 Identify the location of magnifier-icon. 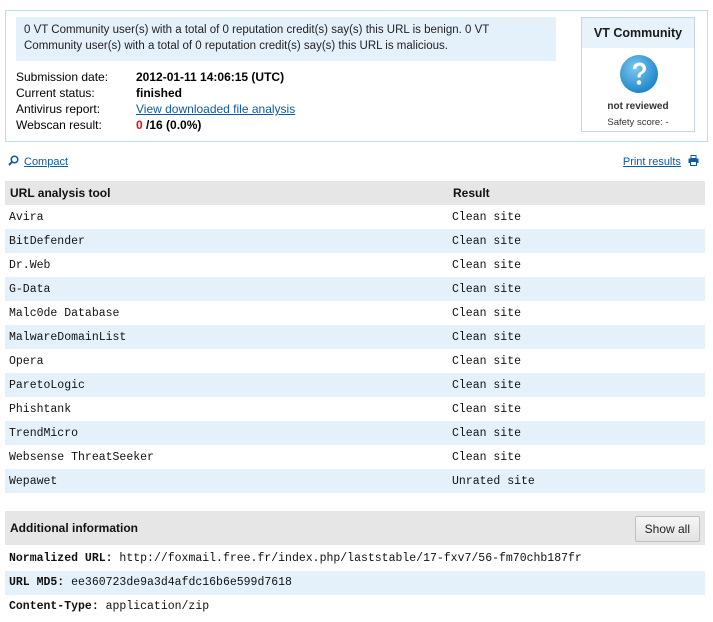
(13, 160).